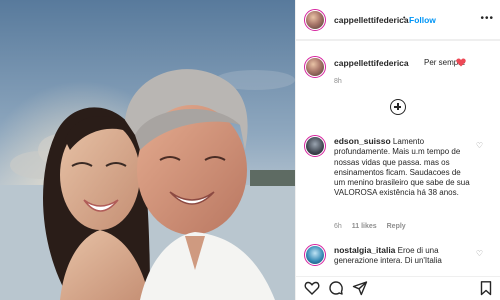 The image size is (500, 300). I want to click on red-heart-icon, so click(461, 62).